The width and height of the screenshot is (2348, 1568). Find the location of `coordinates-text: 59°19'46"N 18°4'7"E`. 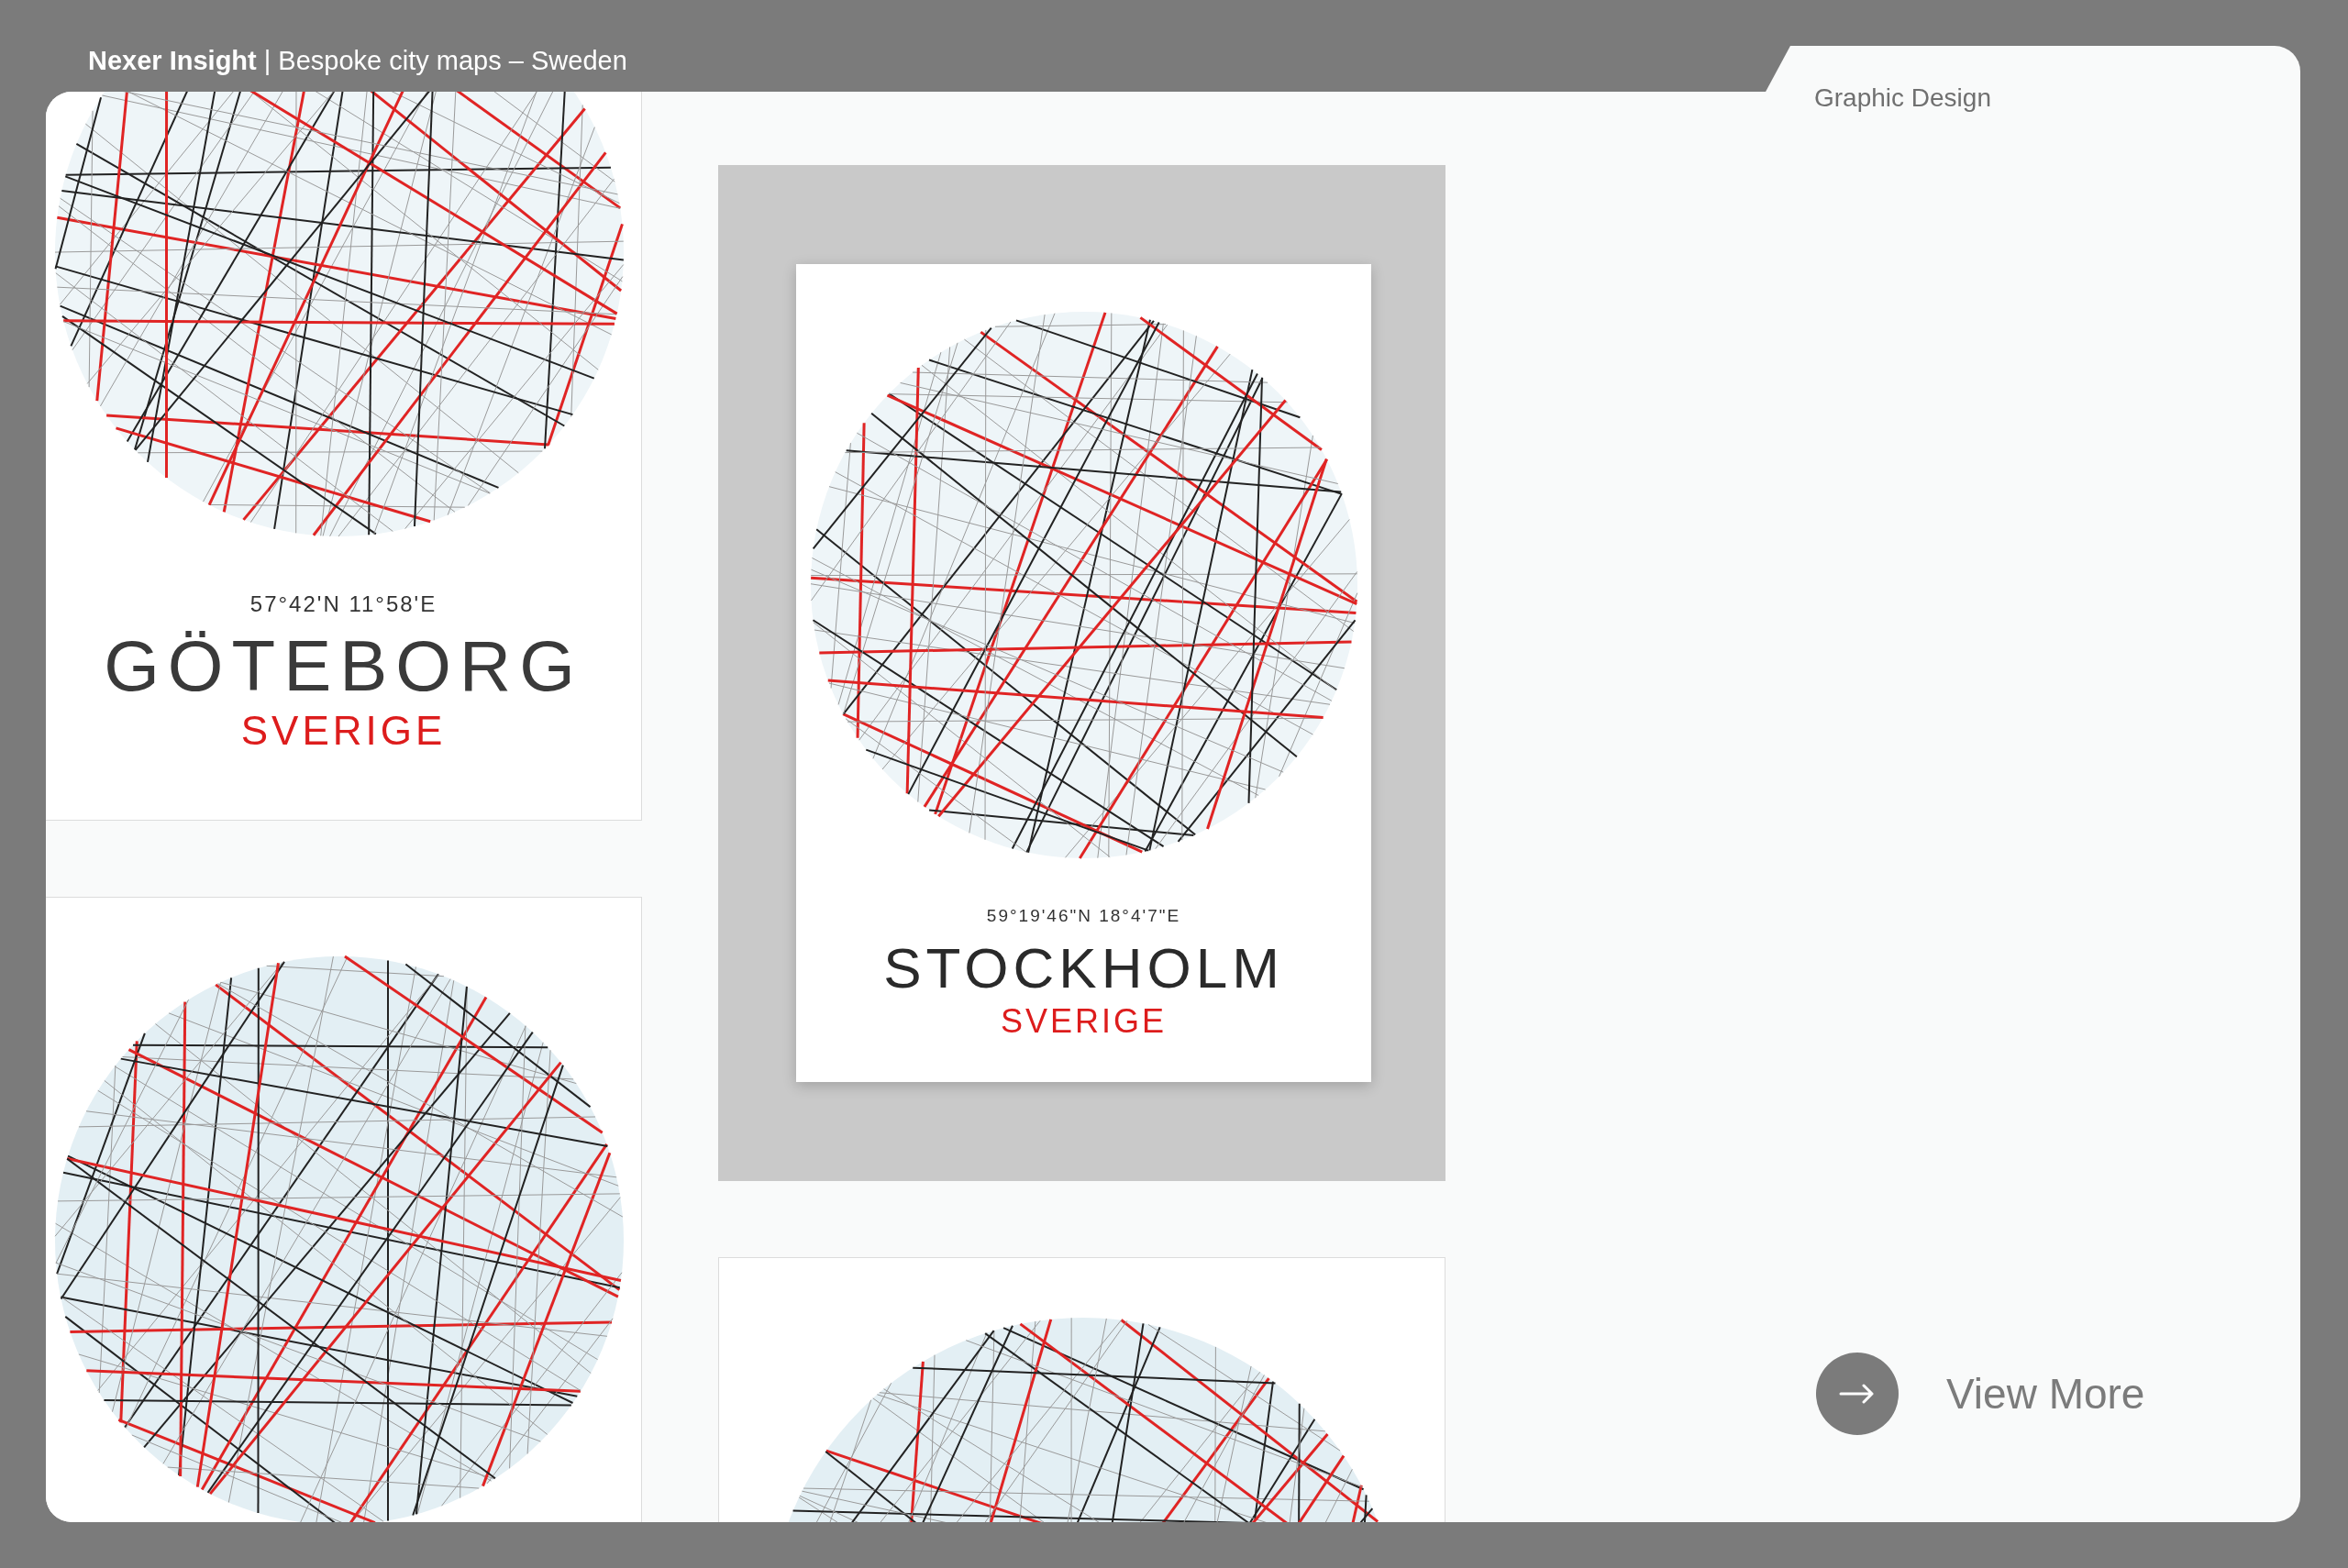

coordinates-text: 59°19'46"N 18°4'7"E is located at coordinates (1083, 916).